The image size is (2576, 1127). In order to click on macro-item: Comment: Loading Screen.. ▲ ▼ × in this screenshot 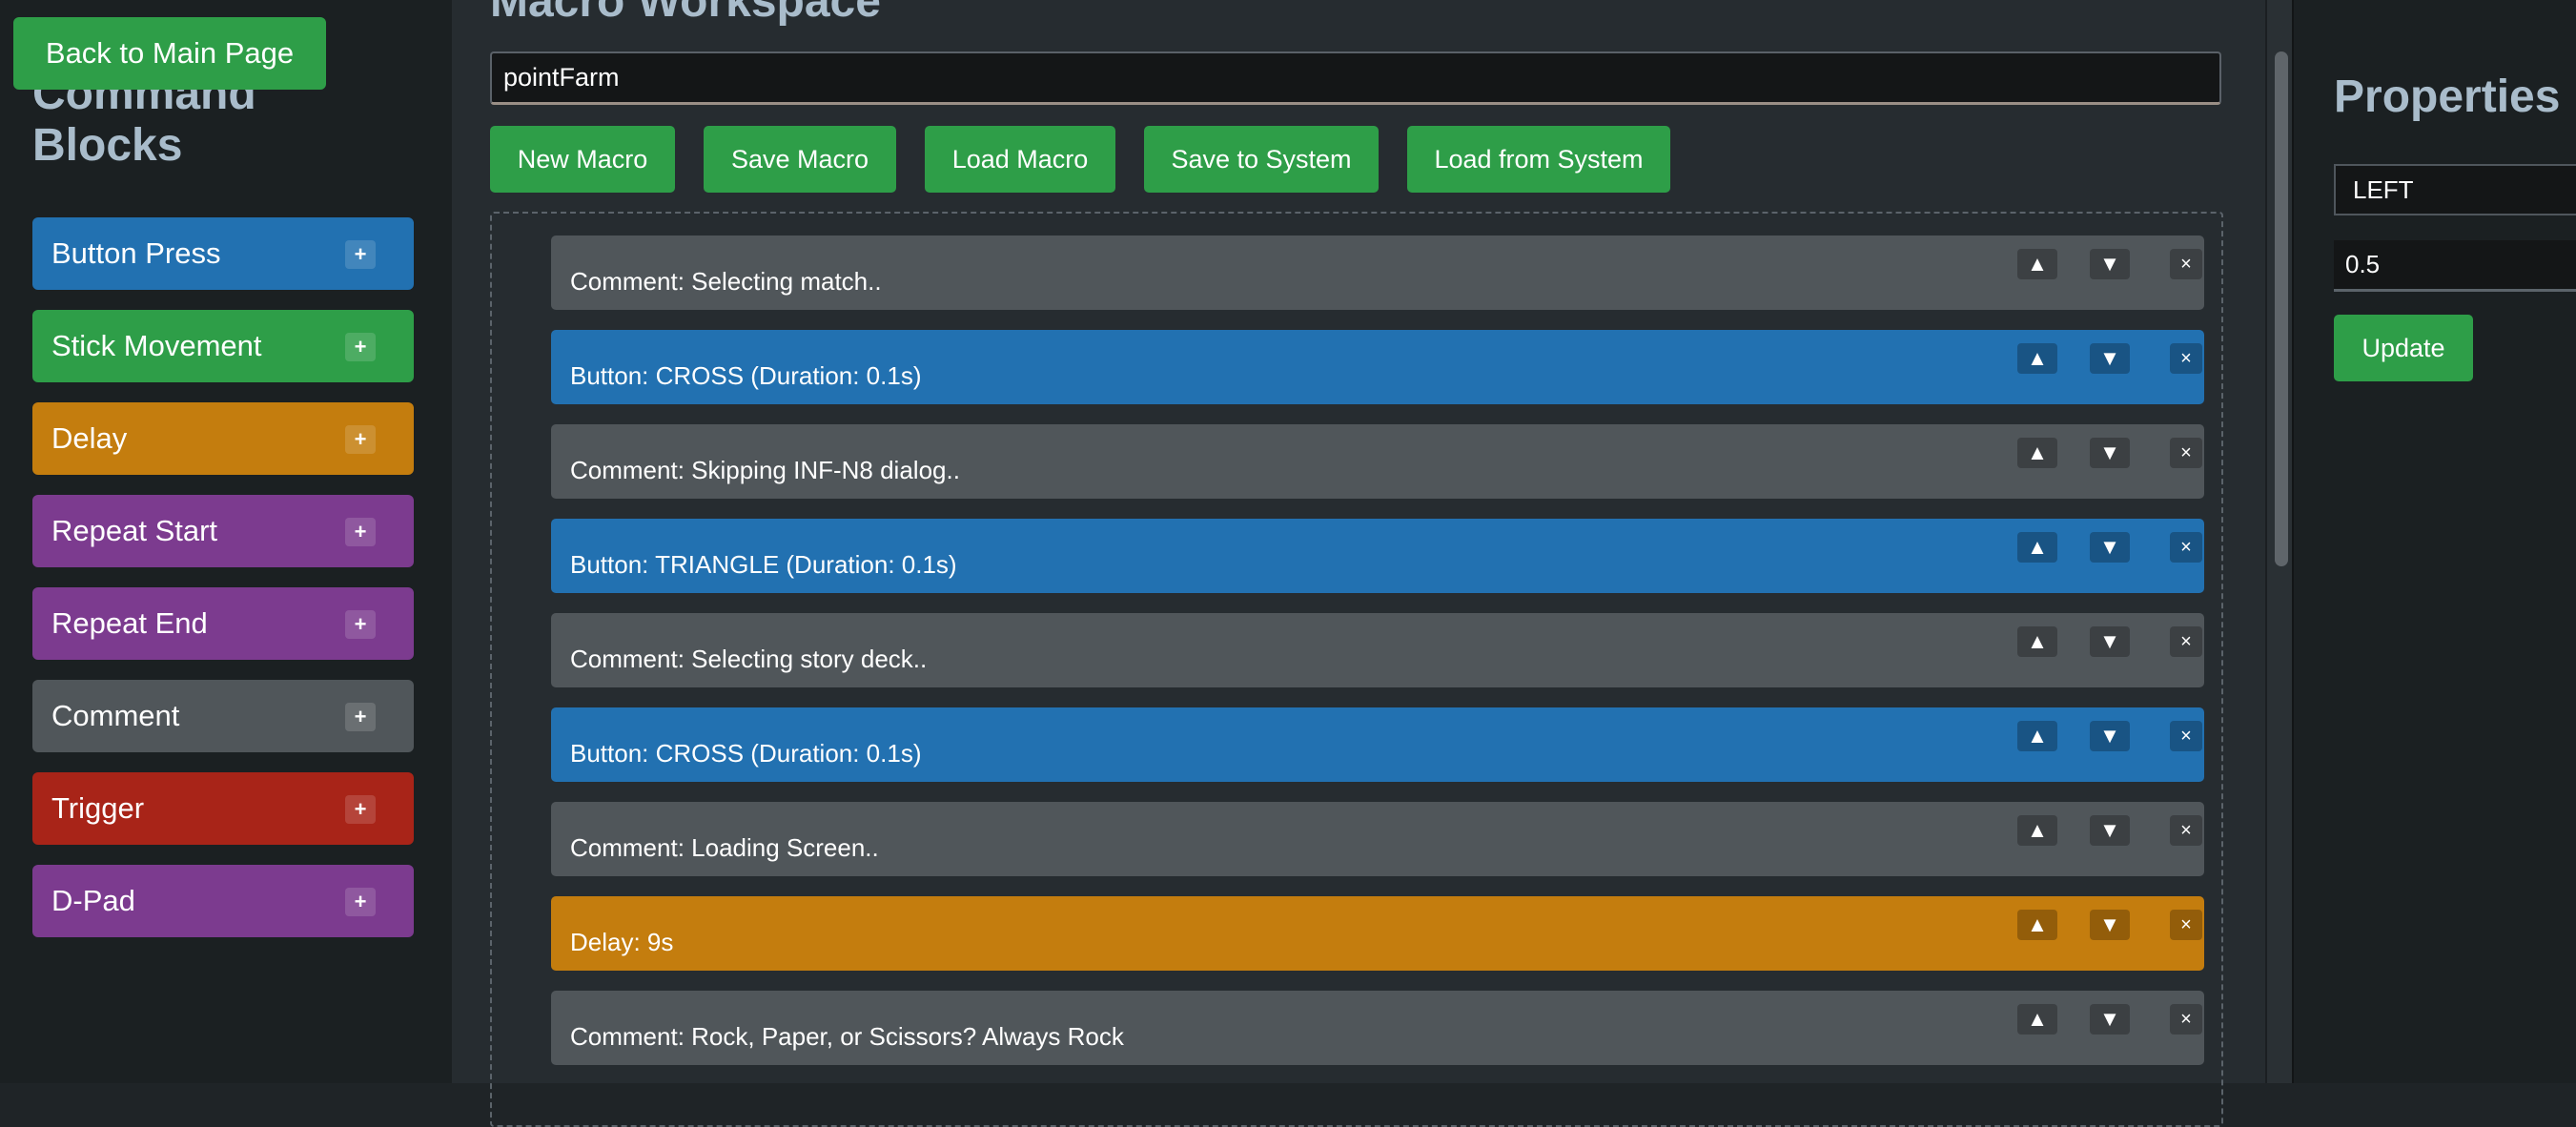, I will do `click(1377, 839)`.